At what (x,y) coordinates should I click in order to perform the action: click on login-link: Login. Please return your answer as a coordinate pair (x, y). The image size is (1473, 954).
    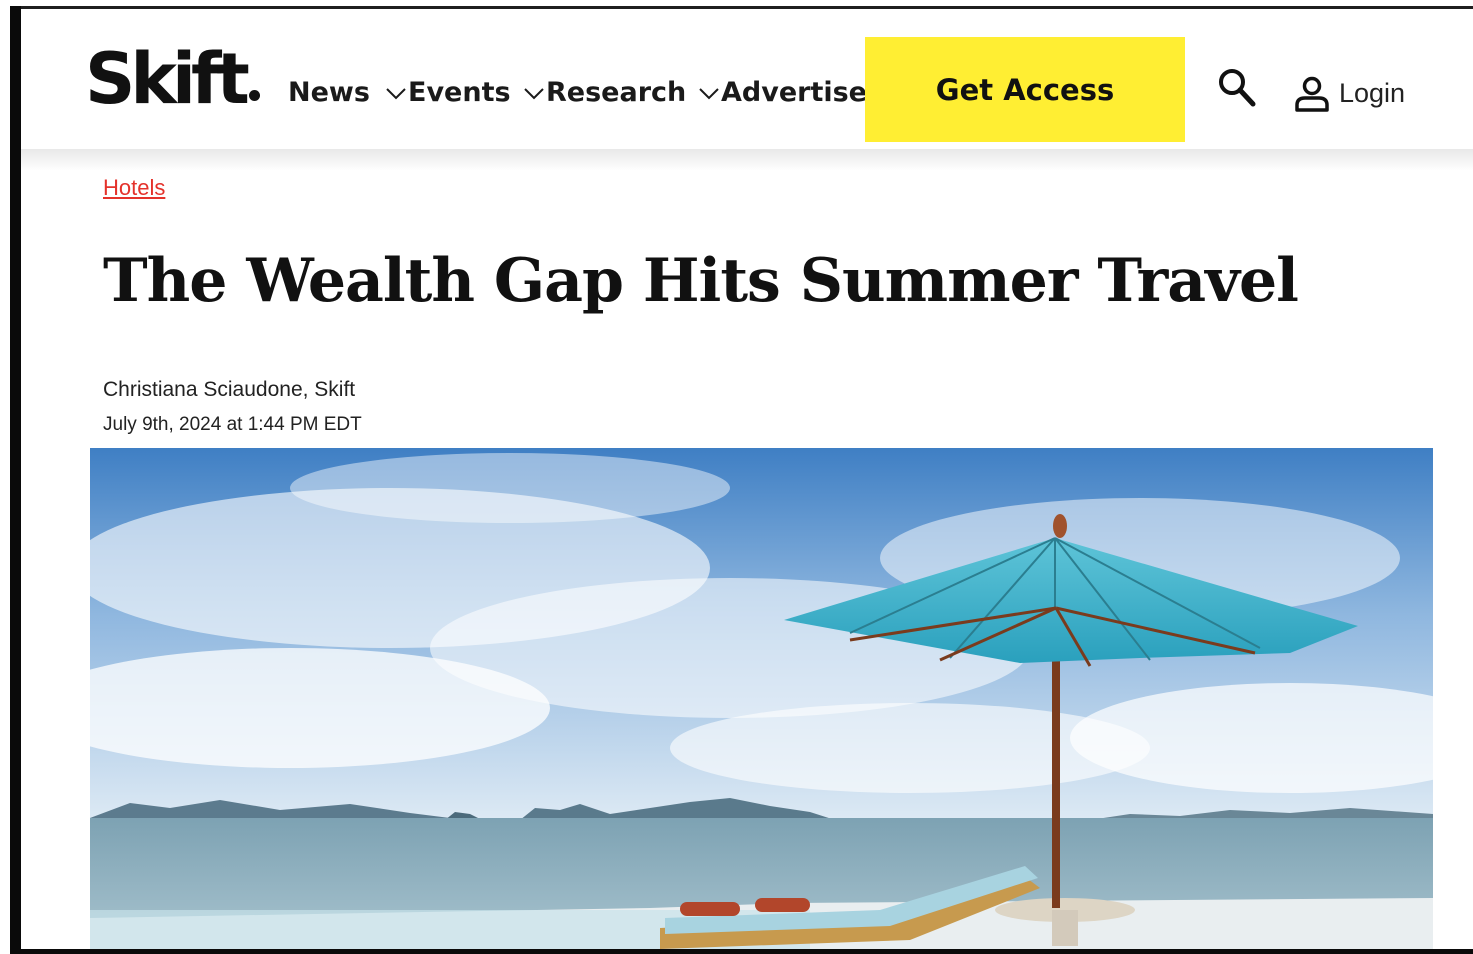
    Looking at the image, I should click on (1372, 93).